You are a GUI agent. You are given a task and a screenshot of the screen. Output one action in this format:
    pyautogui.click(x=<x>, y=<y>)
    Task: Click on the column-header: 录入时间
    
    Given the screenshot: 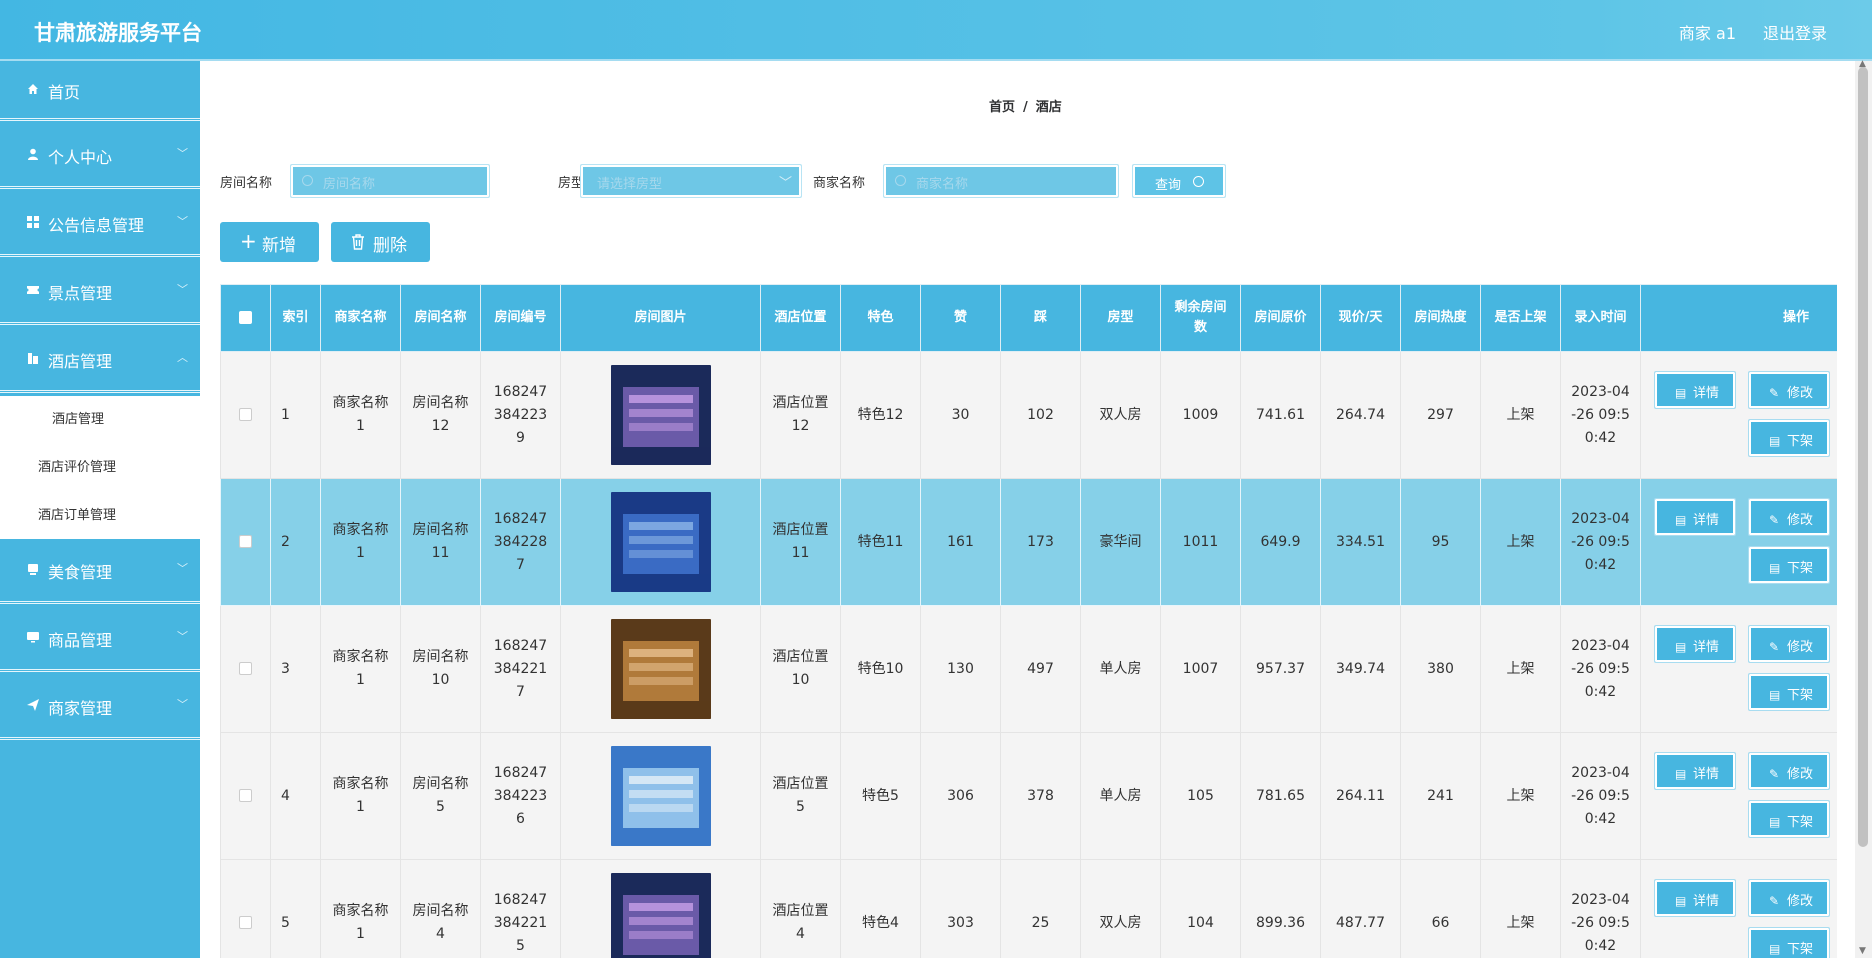 What is the action you would take?
    pyautogui.click(x=1600, y=318)
    